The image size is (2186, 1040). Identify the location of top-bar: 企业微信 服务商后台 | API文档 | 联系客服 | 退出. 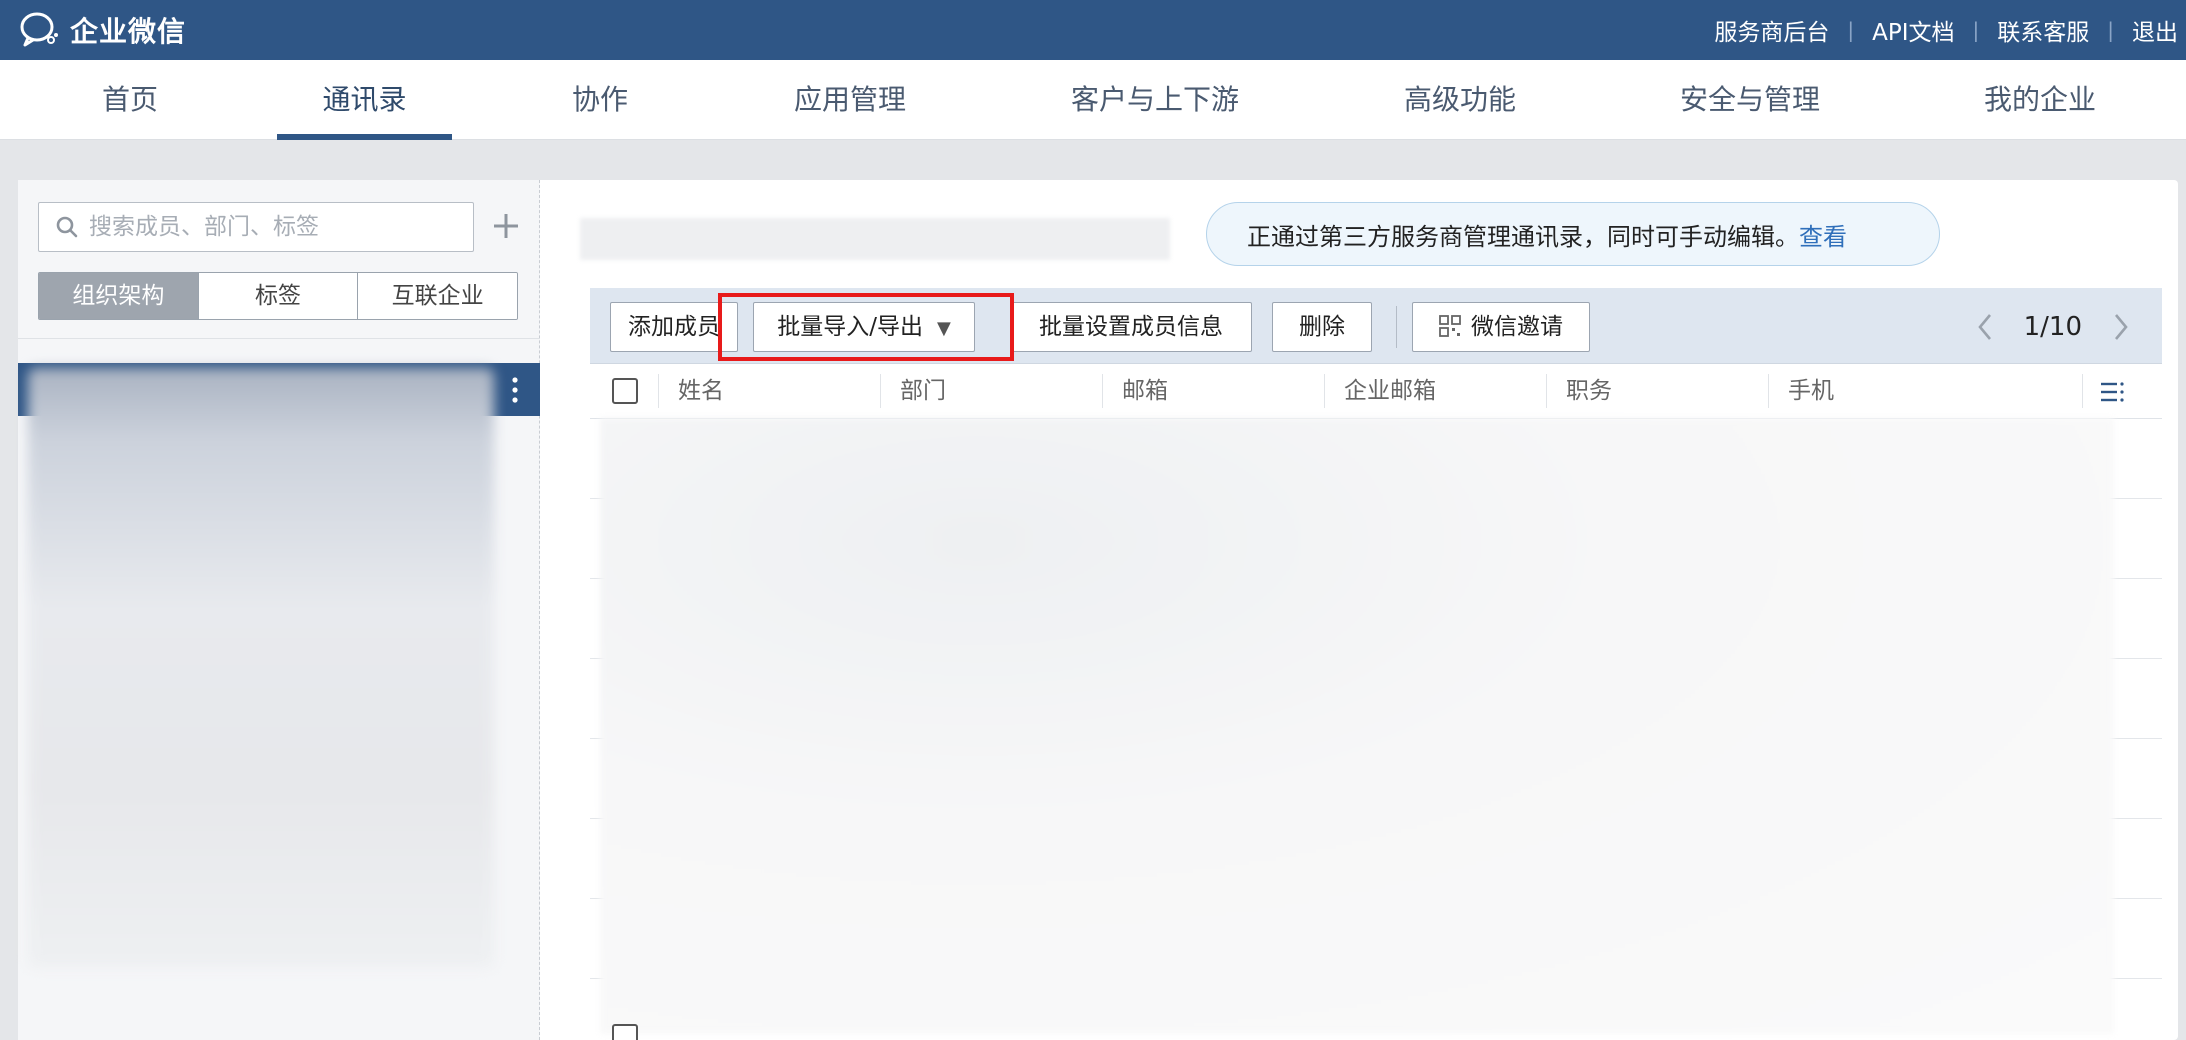
(1093, 30).